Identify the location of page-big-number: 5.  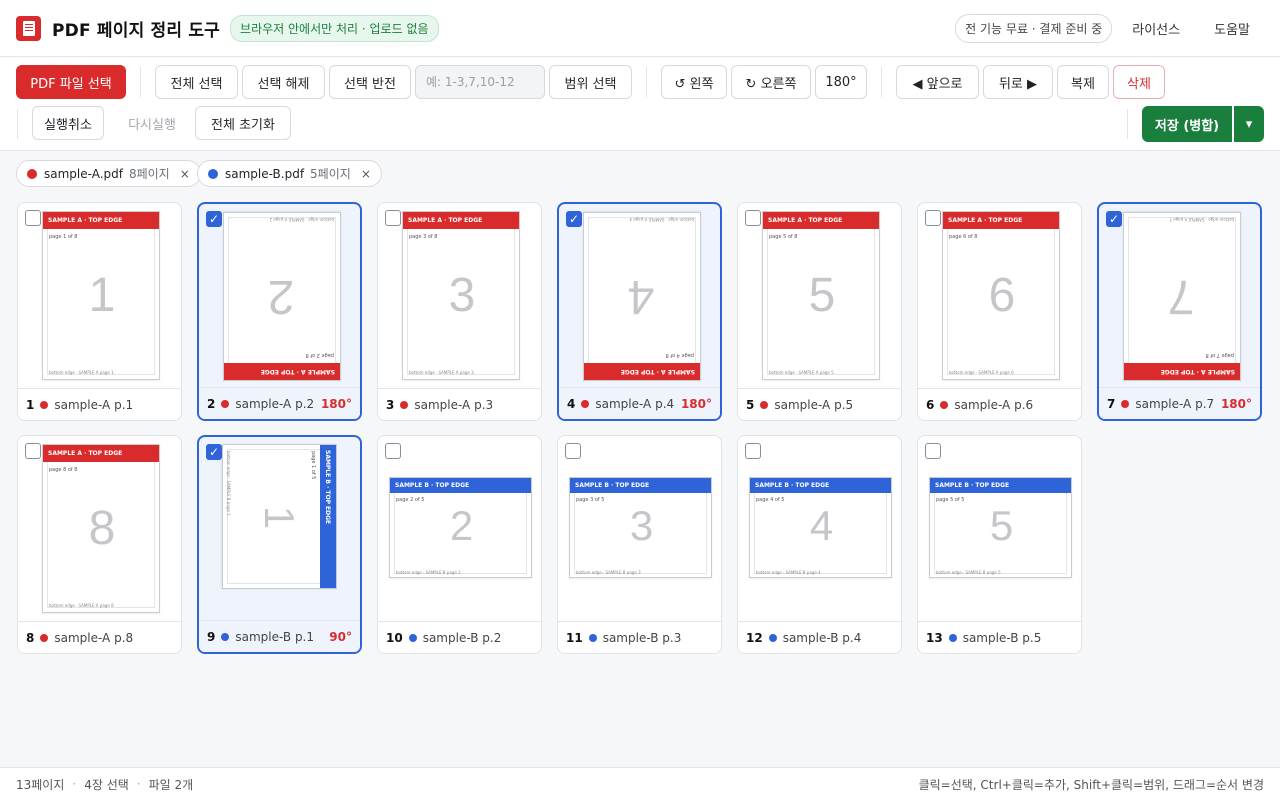
(822, 295).